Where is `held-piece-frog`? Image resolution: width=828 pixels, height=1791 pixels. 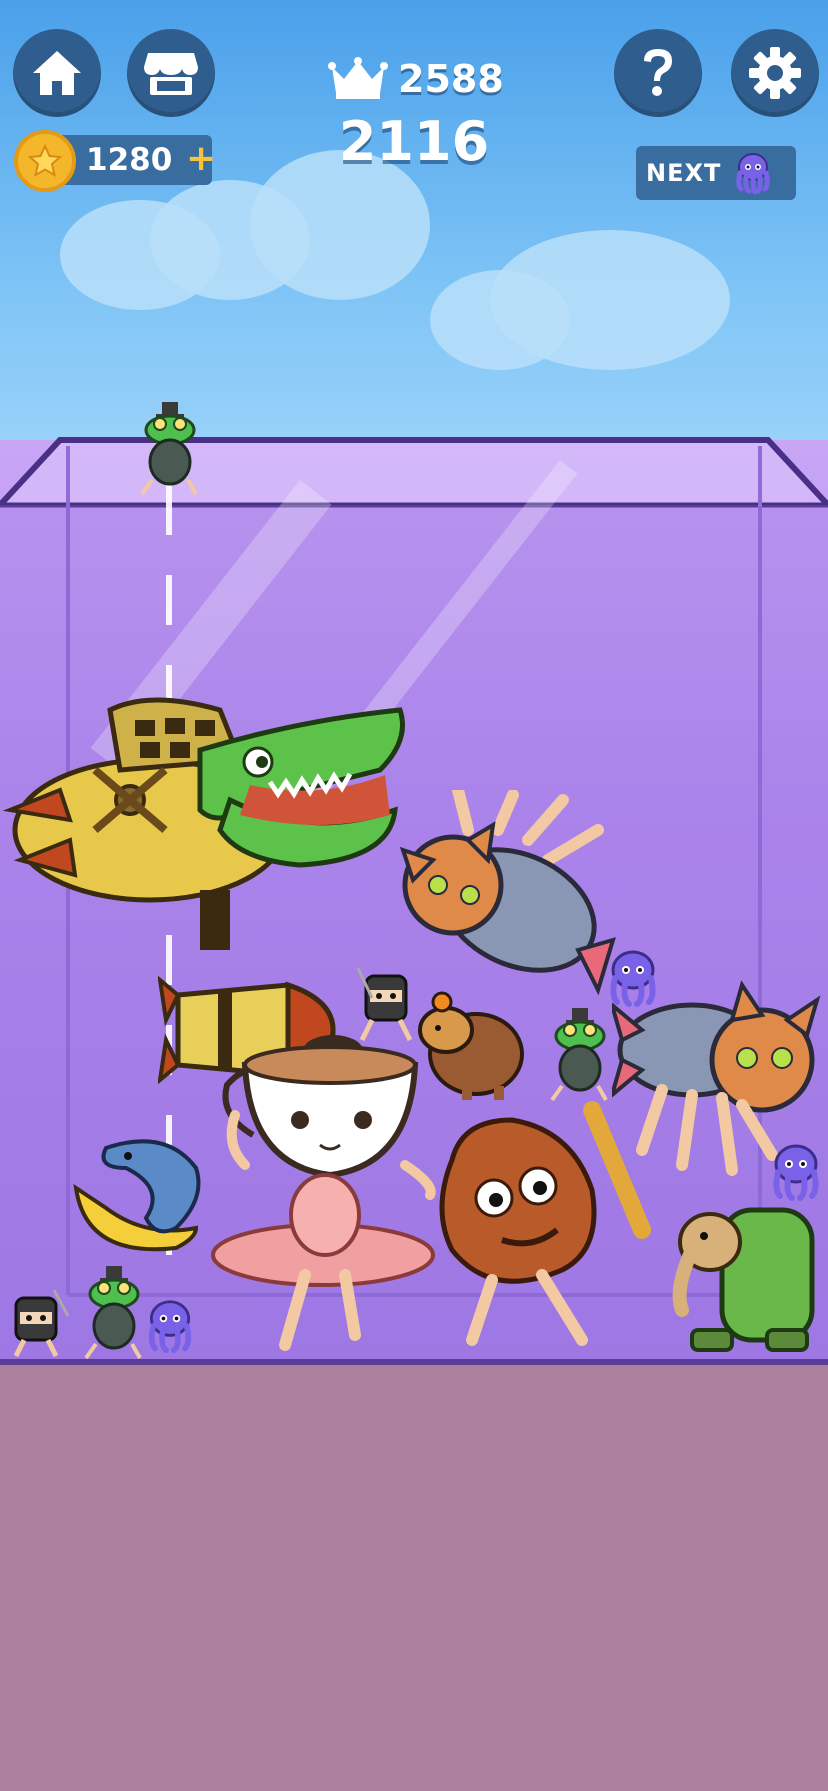
held-piece-frog is located at coordinates (170, 450).